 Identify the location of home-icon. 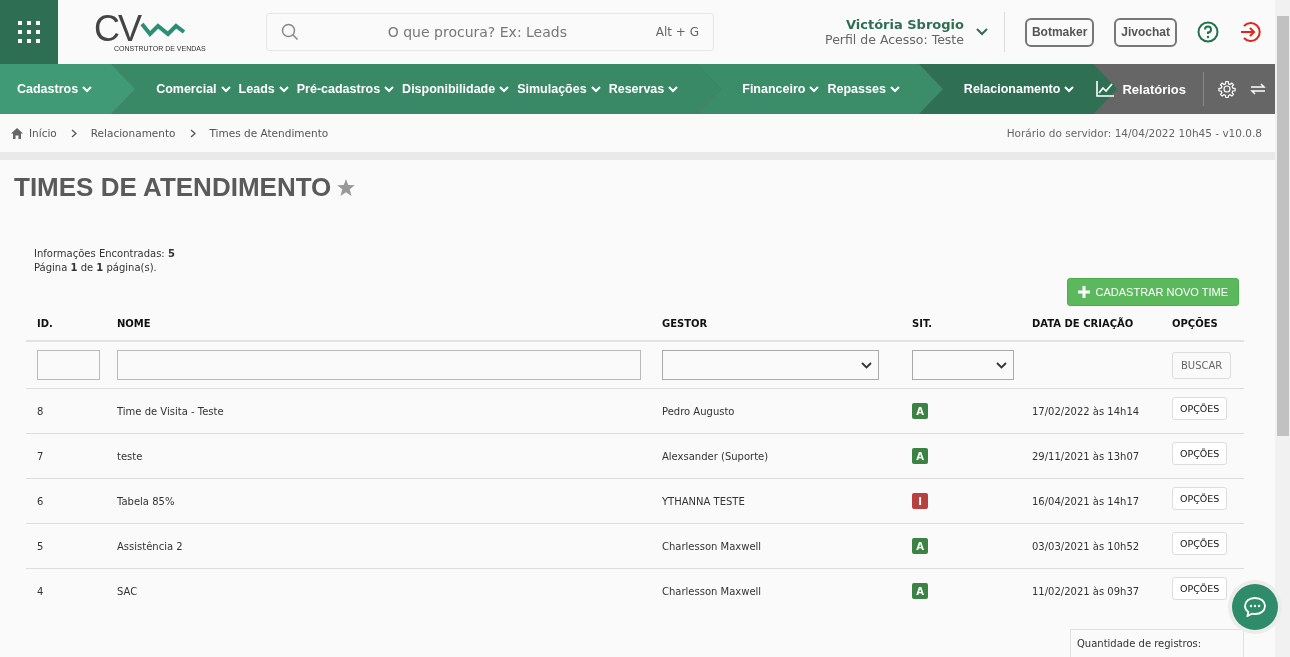
(17, 133).